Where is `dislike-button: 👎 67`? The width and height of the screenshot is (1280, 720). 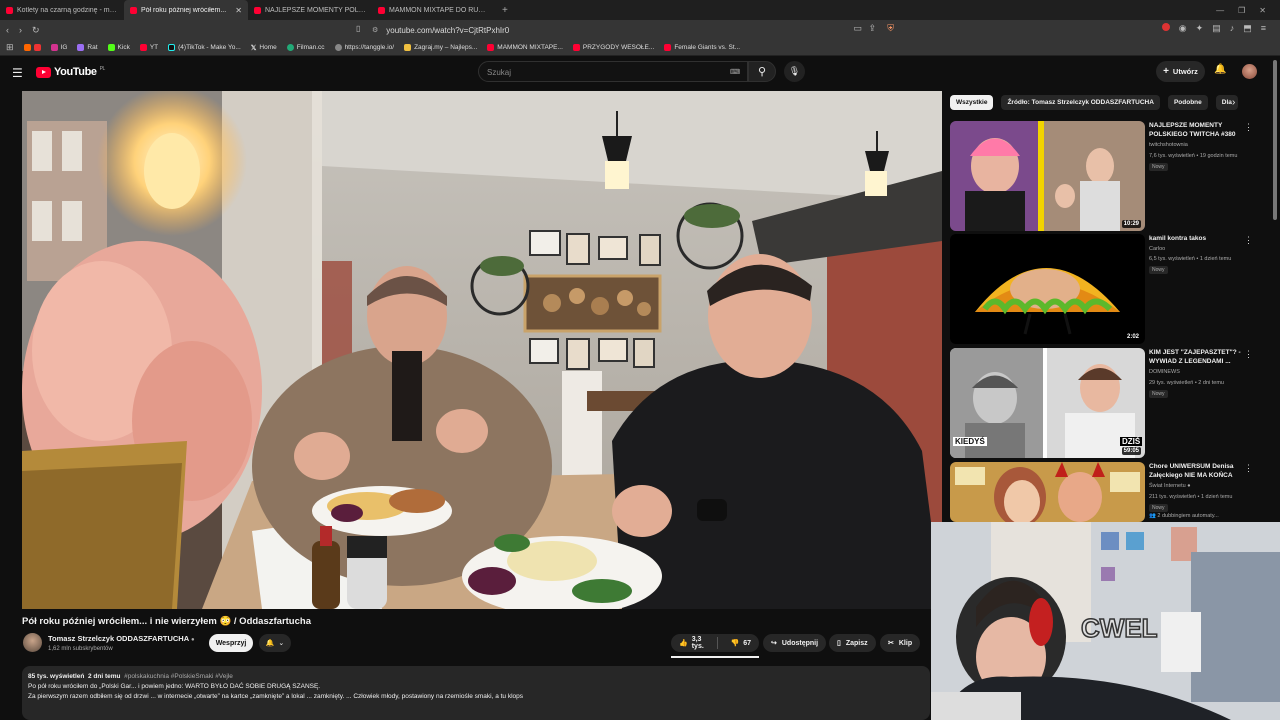
dislike-button: 👎 67 is located at coordinates (740, 643).